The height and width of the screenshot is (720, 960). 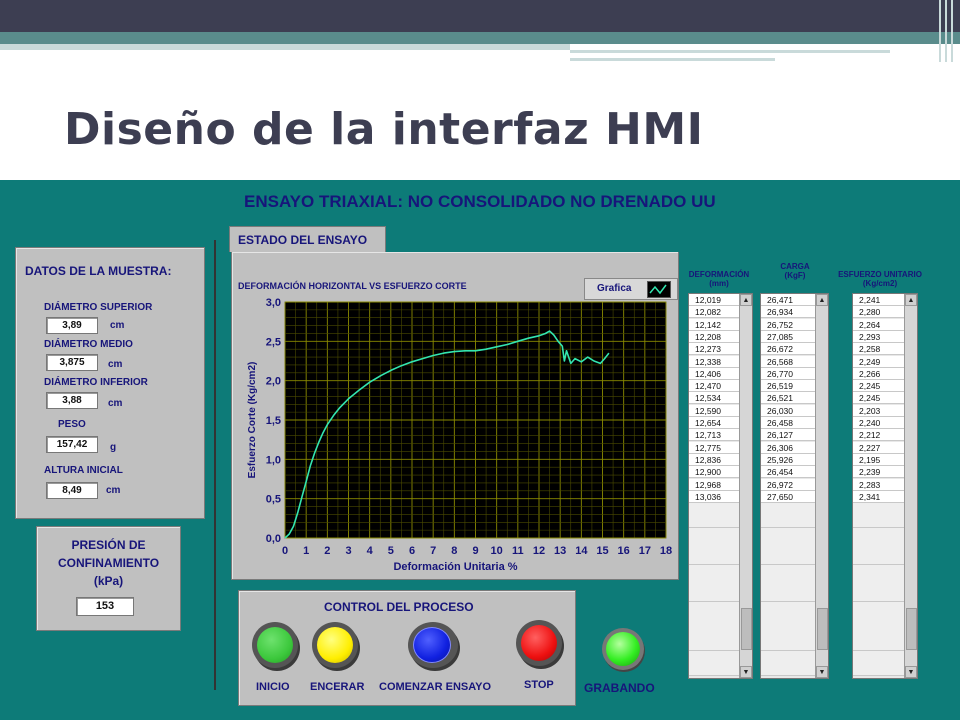 What do you see at coordinates (788, 300) in the screenshot?
I see `carga-row: 26,471` at bounding box center [788, 300].